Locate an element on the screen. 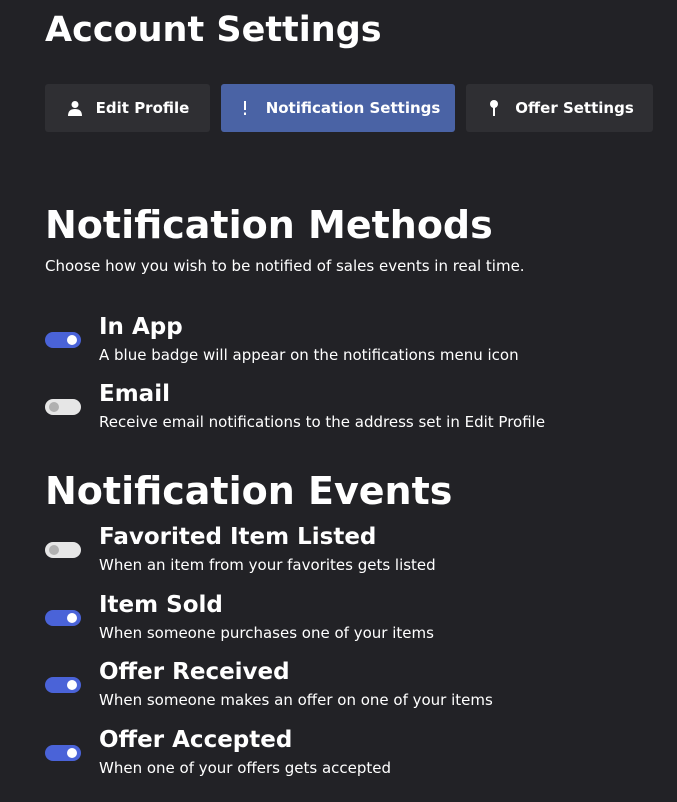 This screenshot has width=677, height=802. item-sold-toggle is located at coordinates (63, 618).